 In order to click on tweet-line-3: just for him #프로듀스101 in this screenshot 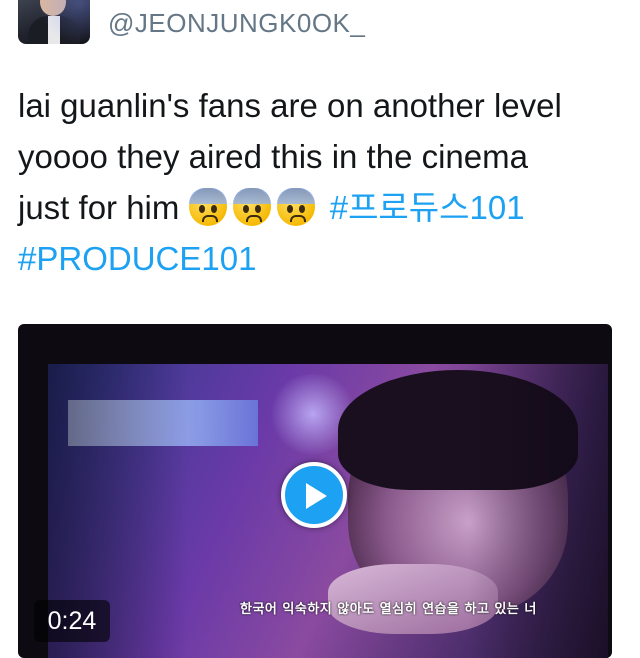, I will do `click(323, 207)`.